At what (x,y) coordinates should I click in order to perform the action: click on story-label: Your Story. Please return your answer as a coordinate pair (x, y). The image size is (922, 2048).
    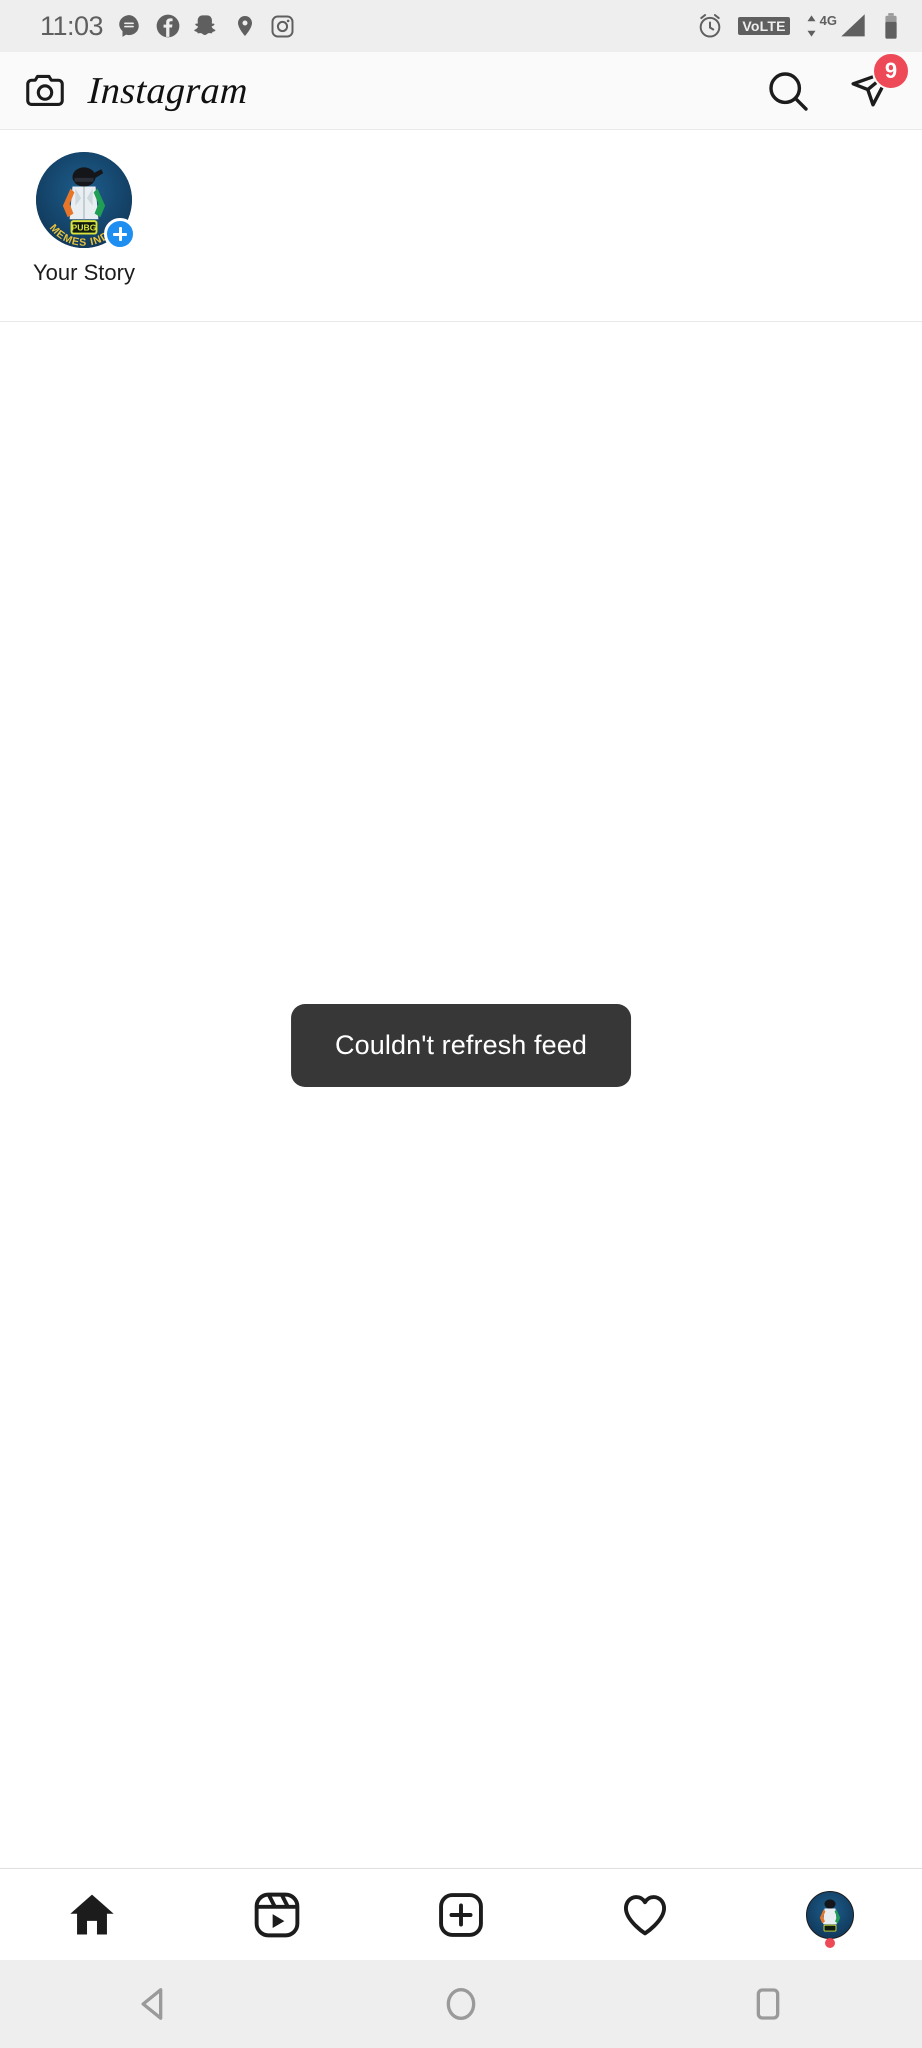
    Looking at the image, I should click on (84, 272).